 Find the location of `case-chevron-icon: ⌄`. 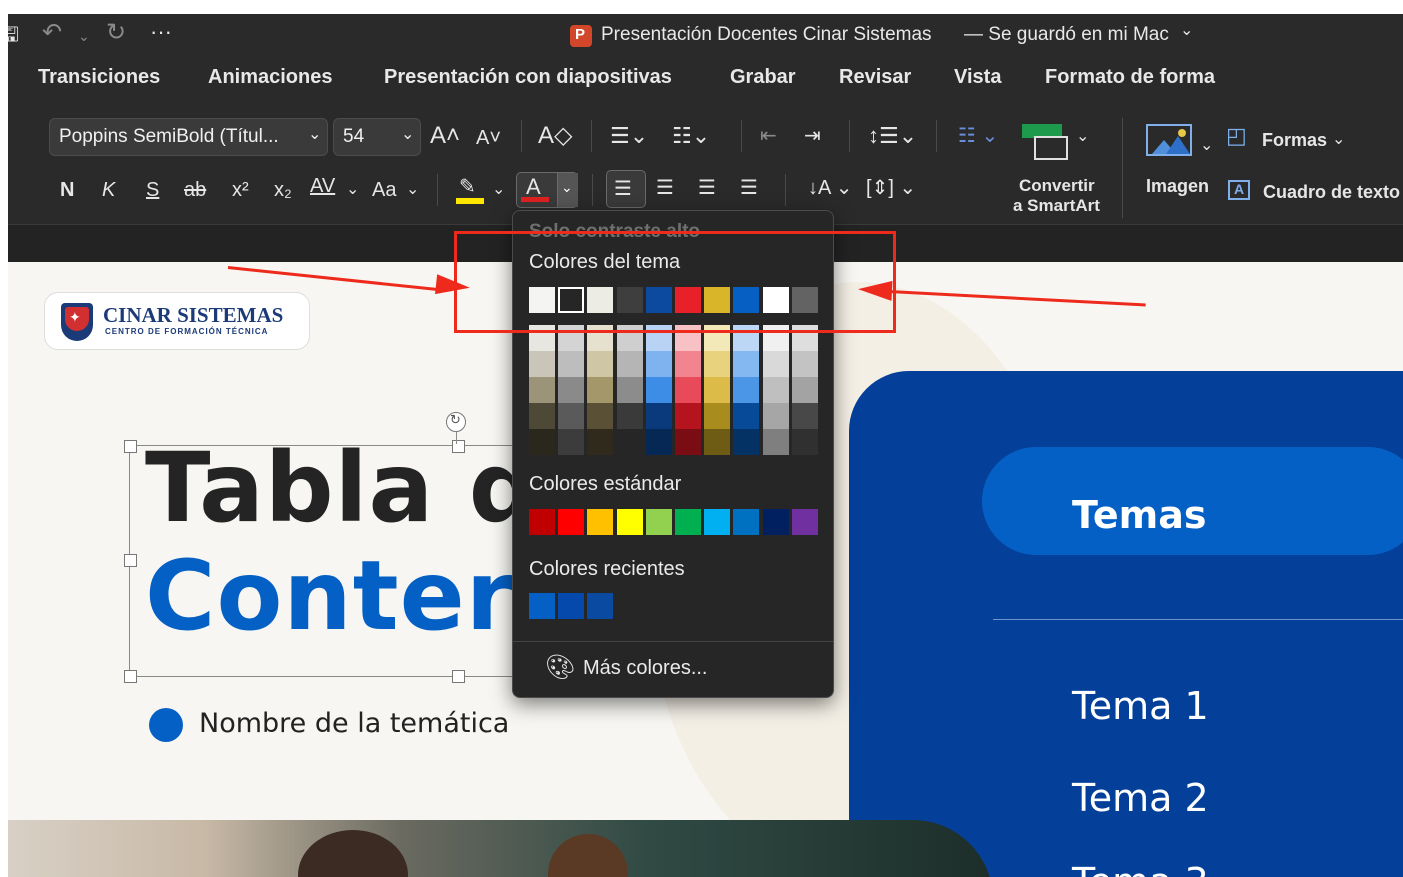

case-chevron-icon: ⌄ is located at coordinates (412, 190).